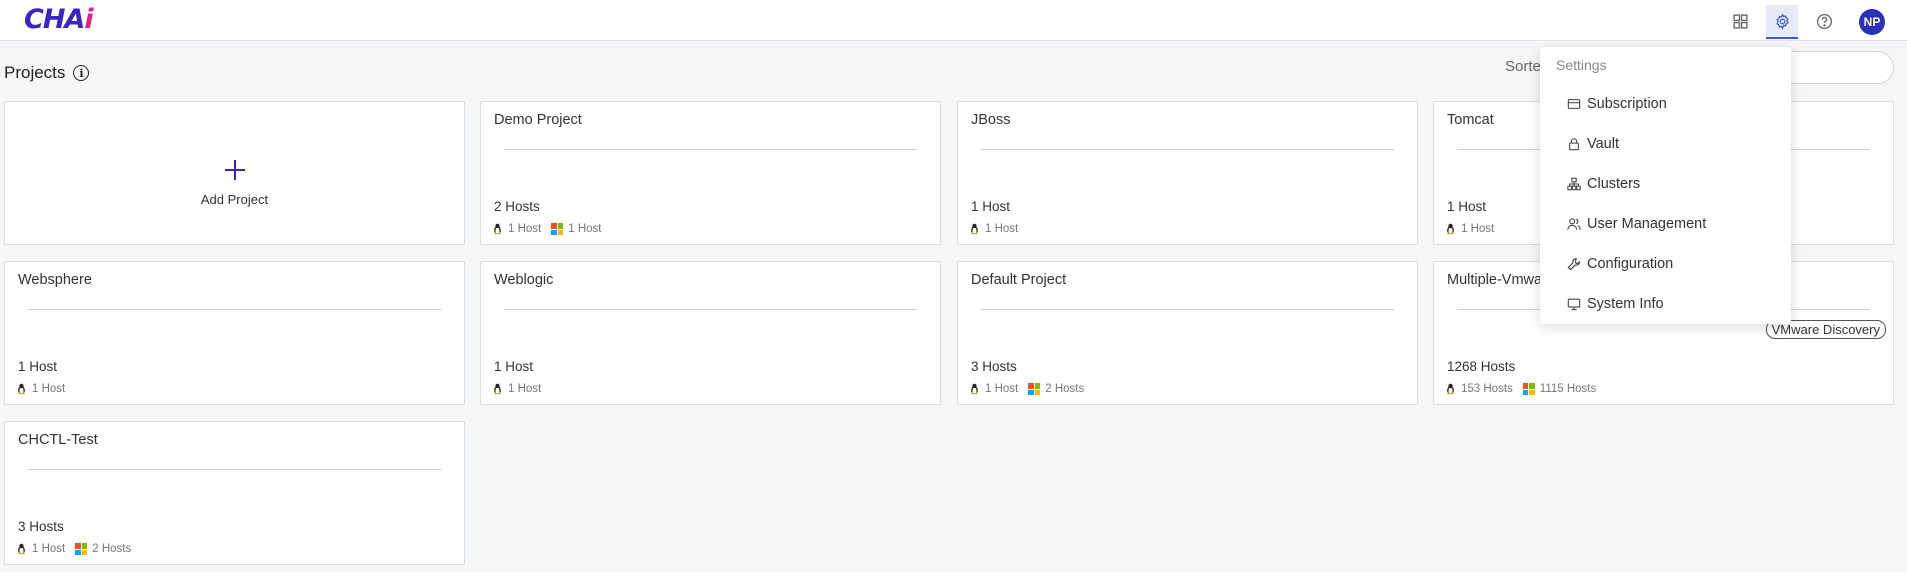  I want to click on windows-host-count: 1 Host, so click(585, 229).